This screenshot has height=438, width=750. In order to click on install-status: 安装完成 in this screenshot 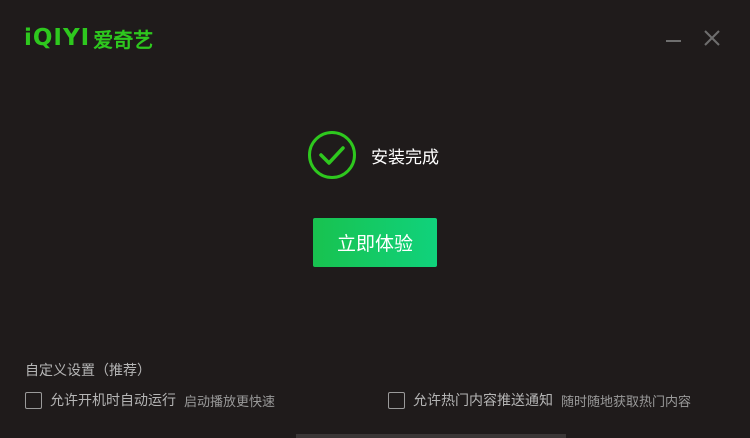, I will do `click(373, 155)`.